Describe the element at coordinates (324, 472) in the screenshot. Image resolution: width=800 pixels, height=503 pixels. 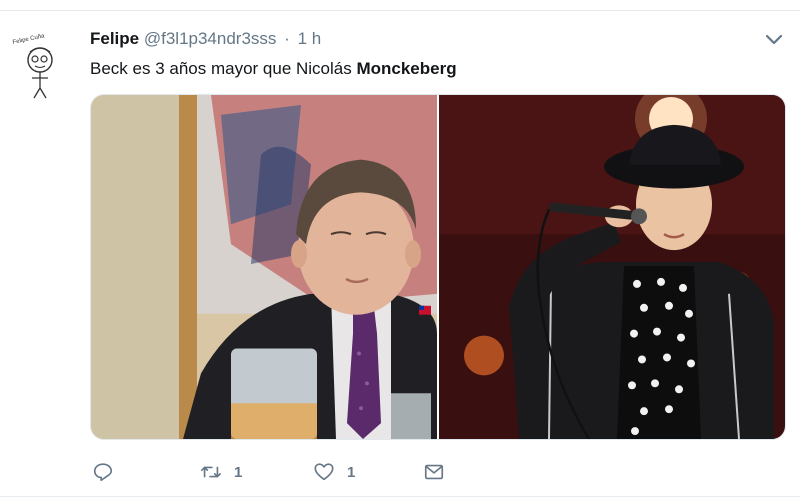
I see `heart-icon` at that location.